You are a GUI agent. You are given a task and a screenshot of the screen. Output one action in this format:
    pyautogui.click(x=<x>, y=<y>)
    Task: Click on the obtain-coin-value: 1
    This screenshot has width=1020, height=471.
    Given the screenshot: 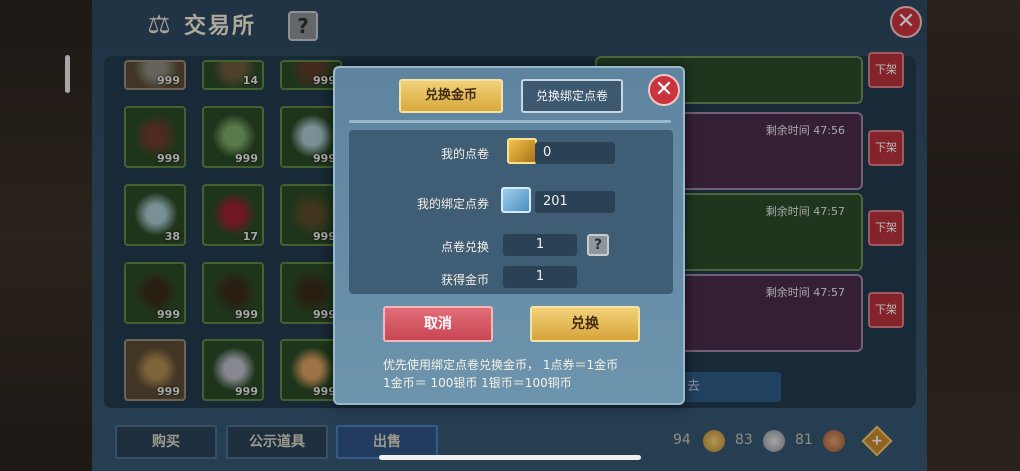 What is the action you would take?
    pyautogui.click(x=540, y=277)
    